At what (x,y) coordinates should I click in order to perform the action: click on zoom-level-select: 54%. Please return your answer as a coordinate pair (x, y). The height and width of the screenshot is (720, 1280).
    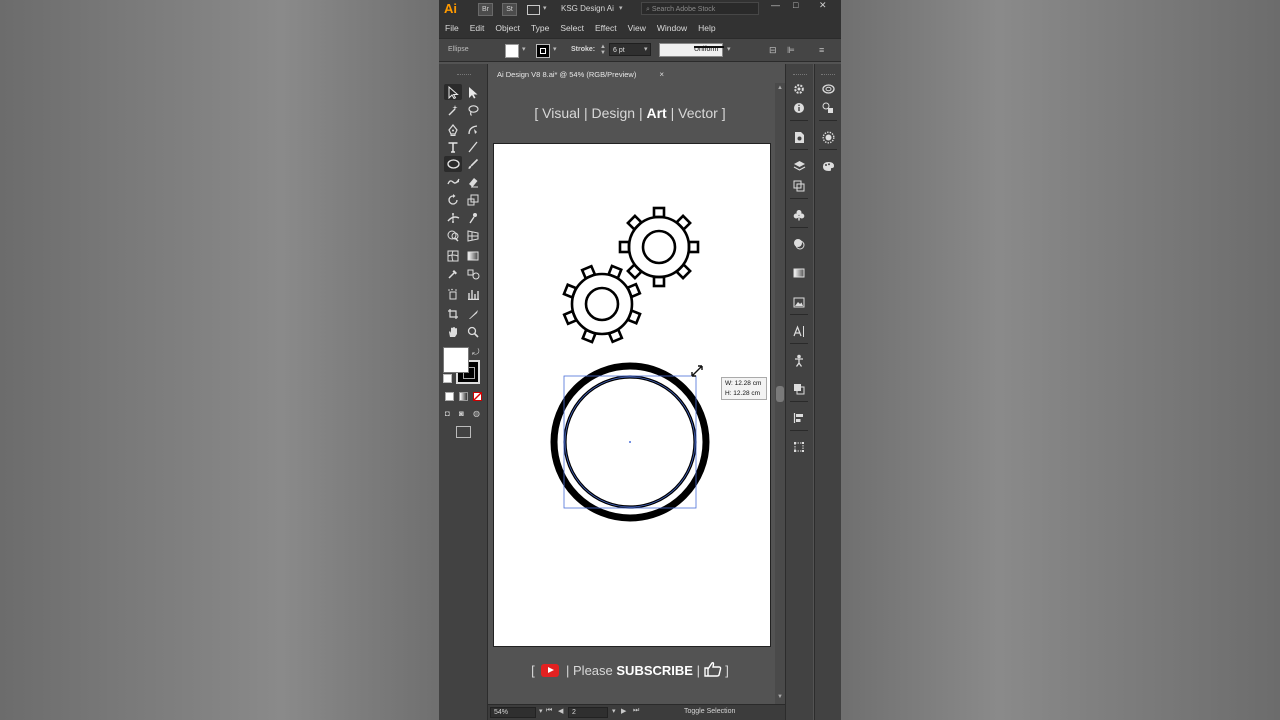
    Looking at the image, I should click on (513, 712).